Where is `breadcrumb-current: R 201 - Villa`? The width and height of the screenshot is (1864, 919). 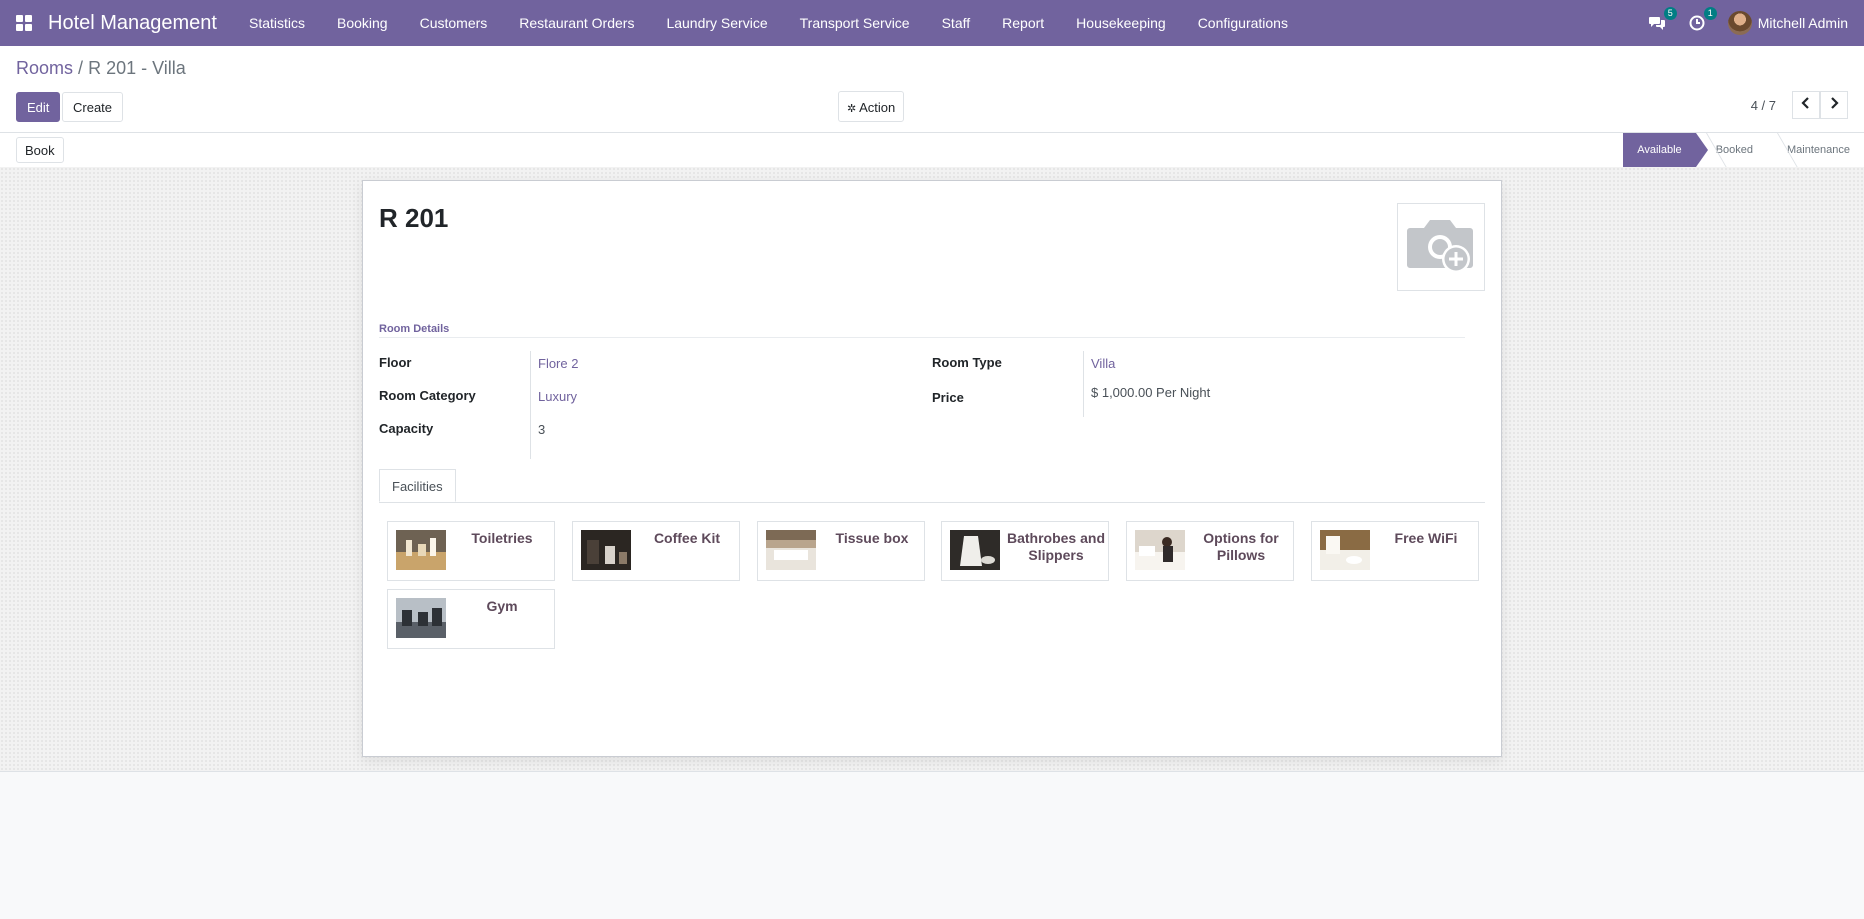 breadcrumb-current: R 201 - Villa is located at coordinates (137, 68).